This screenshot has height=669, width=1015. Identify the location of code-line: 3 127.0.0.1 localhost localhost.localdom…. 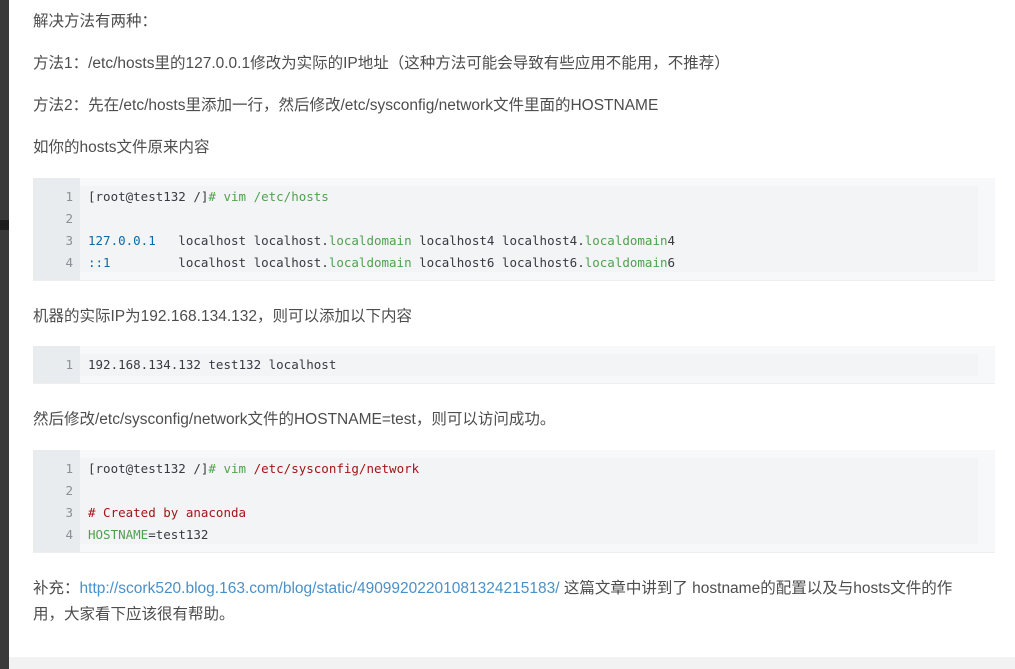
(521, 241).